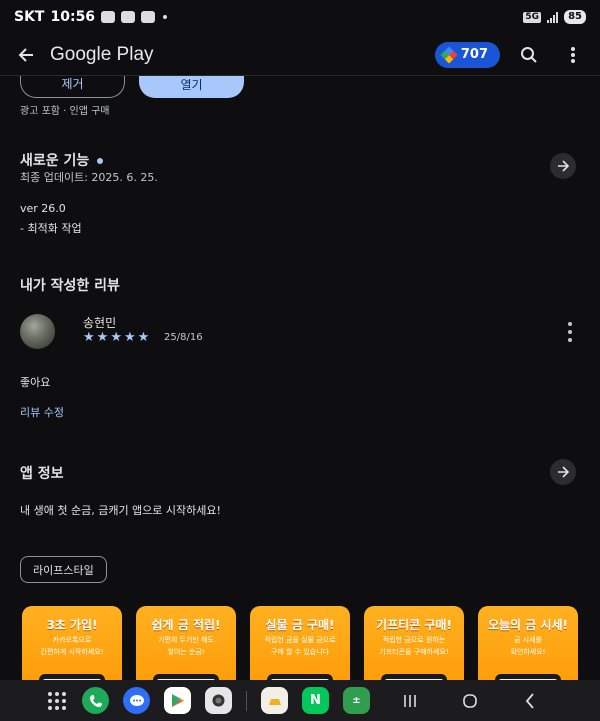  Describe the element at coordinates (120, 510) in the screenshot. I see `app-description: 내 생애 첫 순금, 금캐기 앱으로 시작하세요!` at that location.